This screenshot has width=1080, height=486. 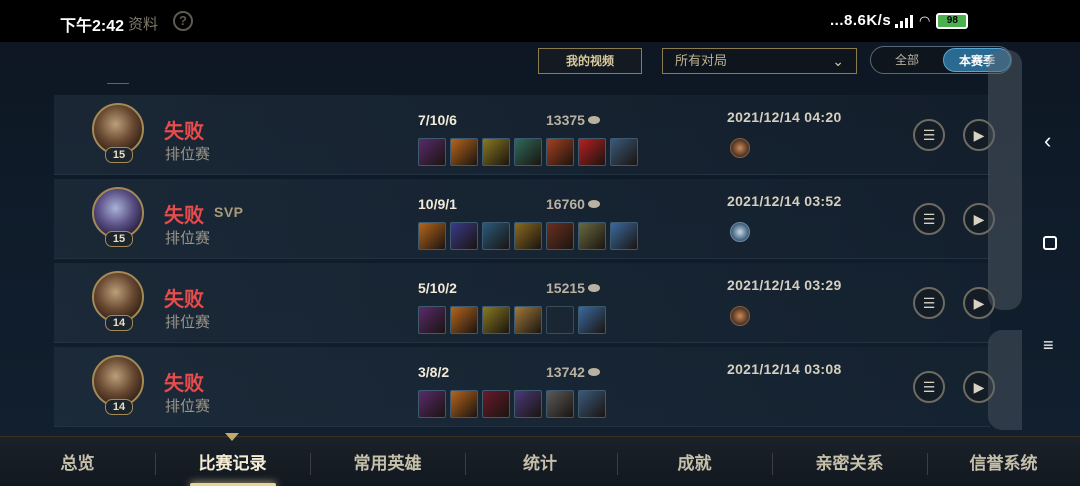 What do you see at coordinates (565, 204) in the screenshot?
I see `gold-value: 16760` at bounding box center [565, 204].